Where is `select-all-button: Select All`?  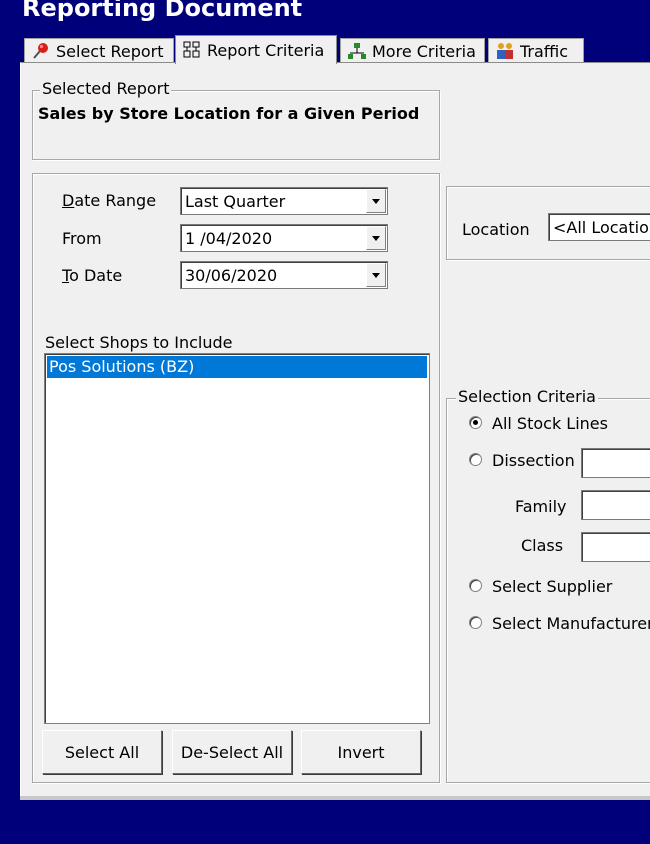 select-all-button: Select All is located at coordinates (102, 752).